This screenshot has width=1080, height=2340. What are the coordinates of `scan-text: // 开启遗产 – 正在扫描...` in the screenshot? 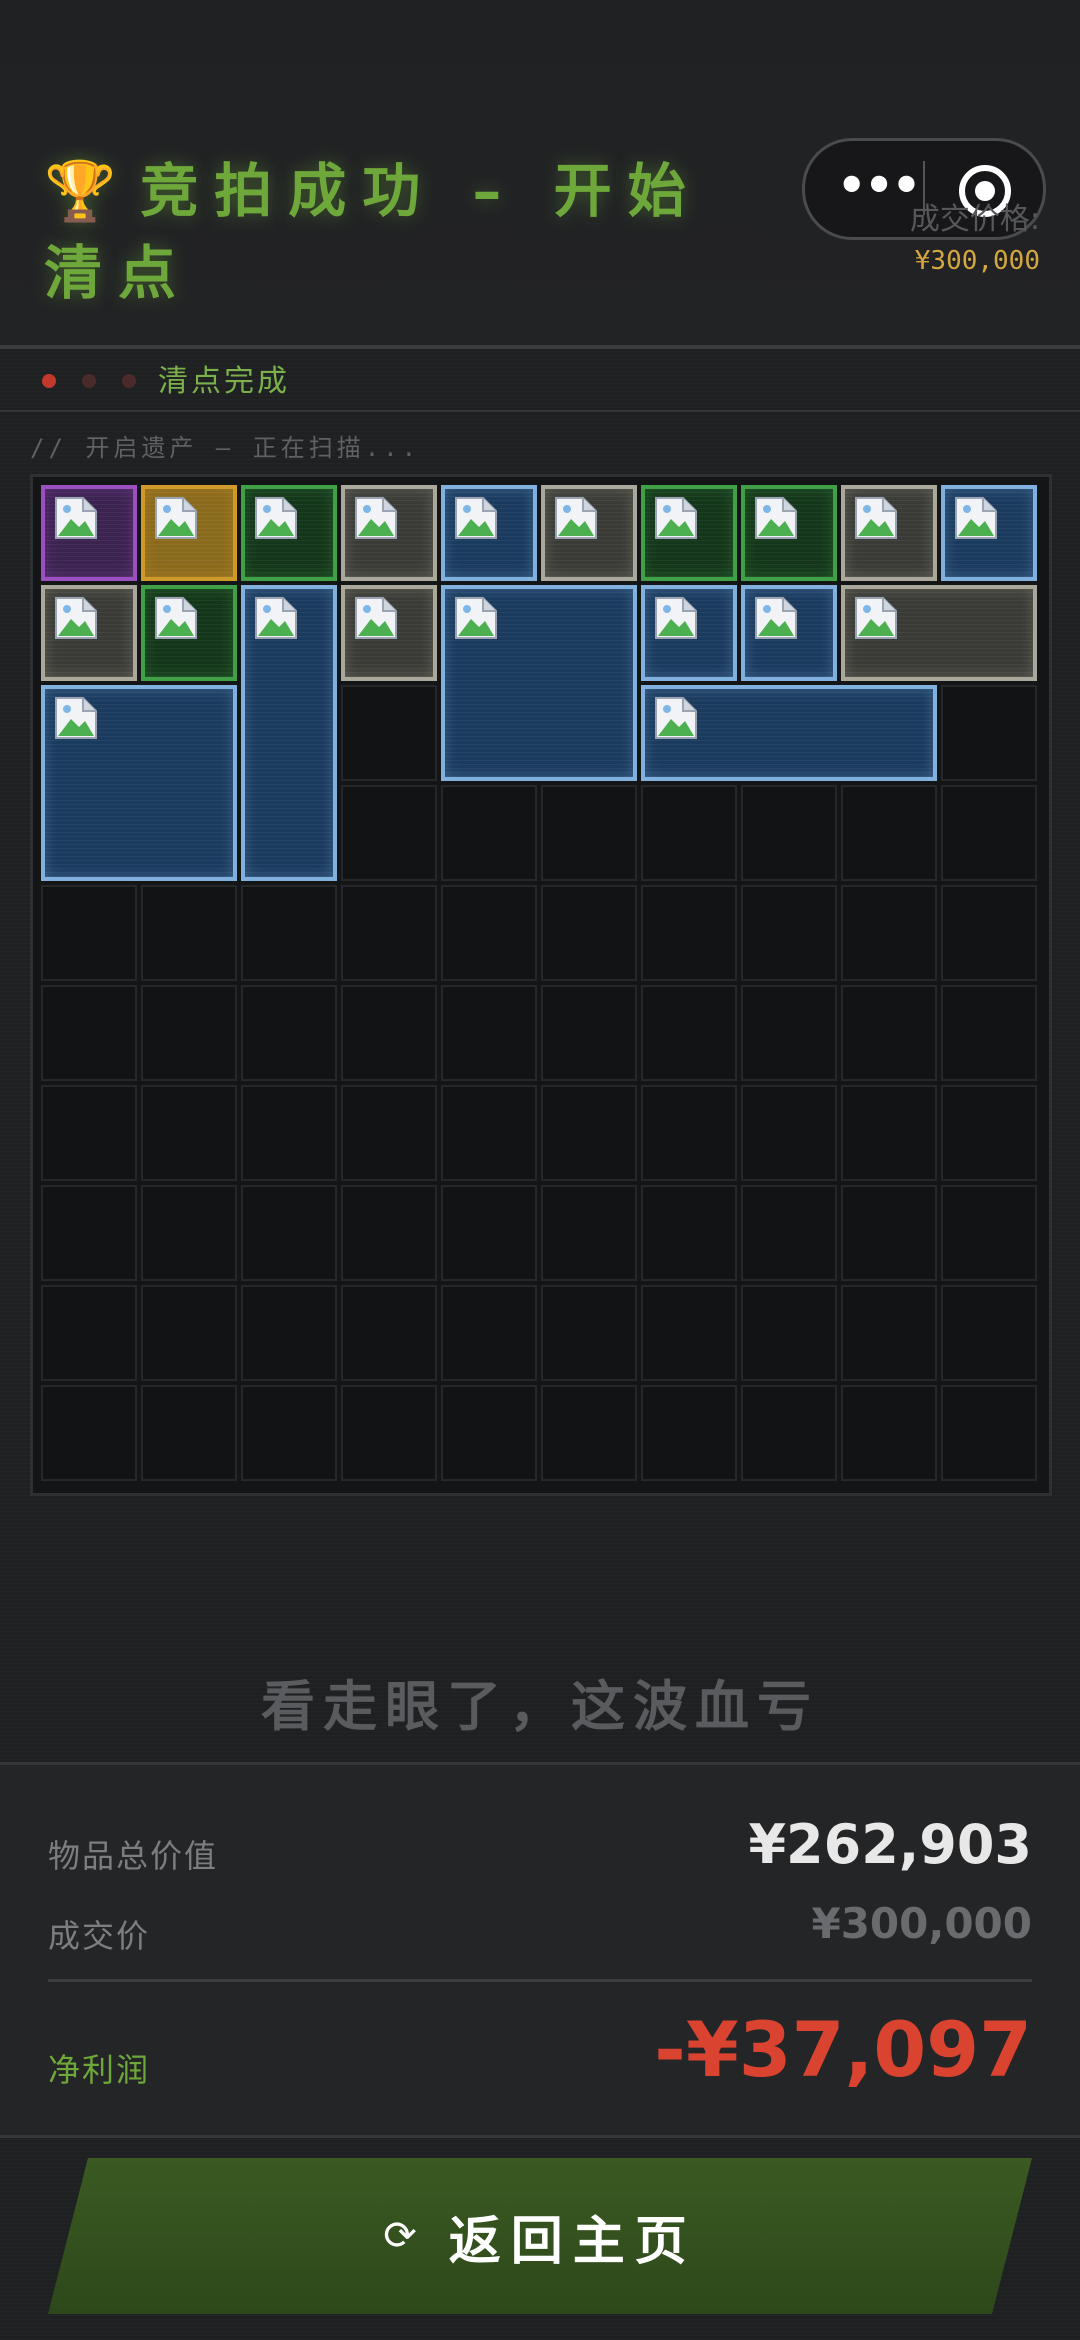 It's located at (225, 448).